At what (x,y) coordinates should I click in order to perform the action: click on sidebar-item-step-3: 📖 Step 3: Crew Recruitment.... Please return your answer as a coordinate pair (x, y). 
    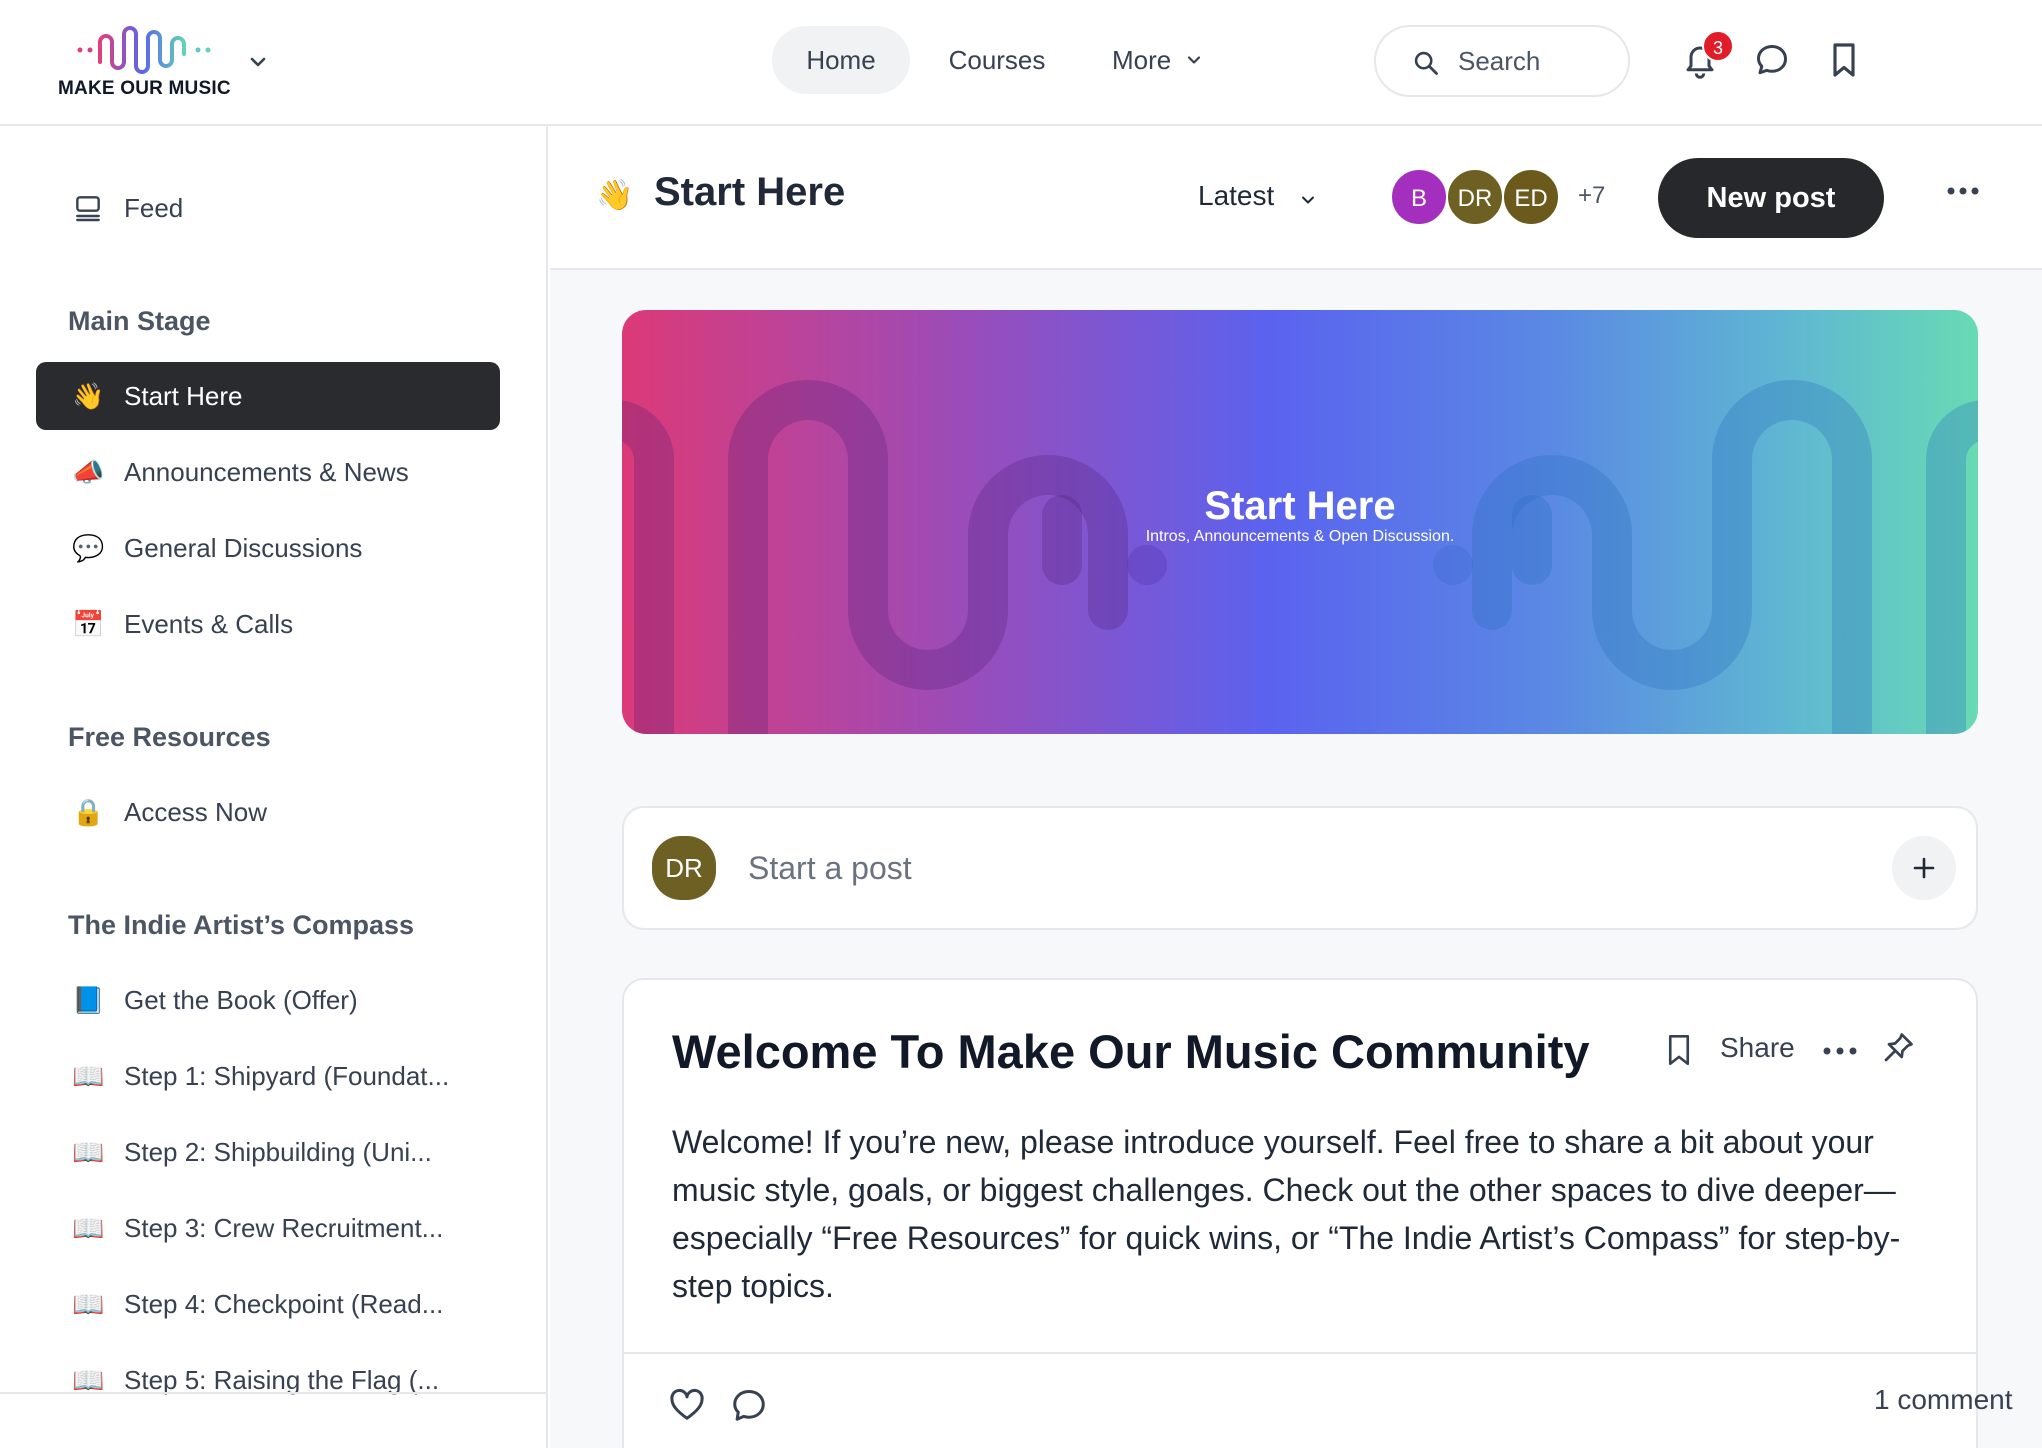
    Looking at the image, I should click on (268, 1228).